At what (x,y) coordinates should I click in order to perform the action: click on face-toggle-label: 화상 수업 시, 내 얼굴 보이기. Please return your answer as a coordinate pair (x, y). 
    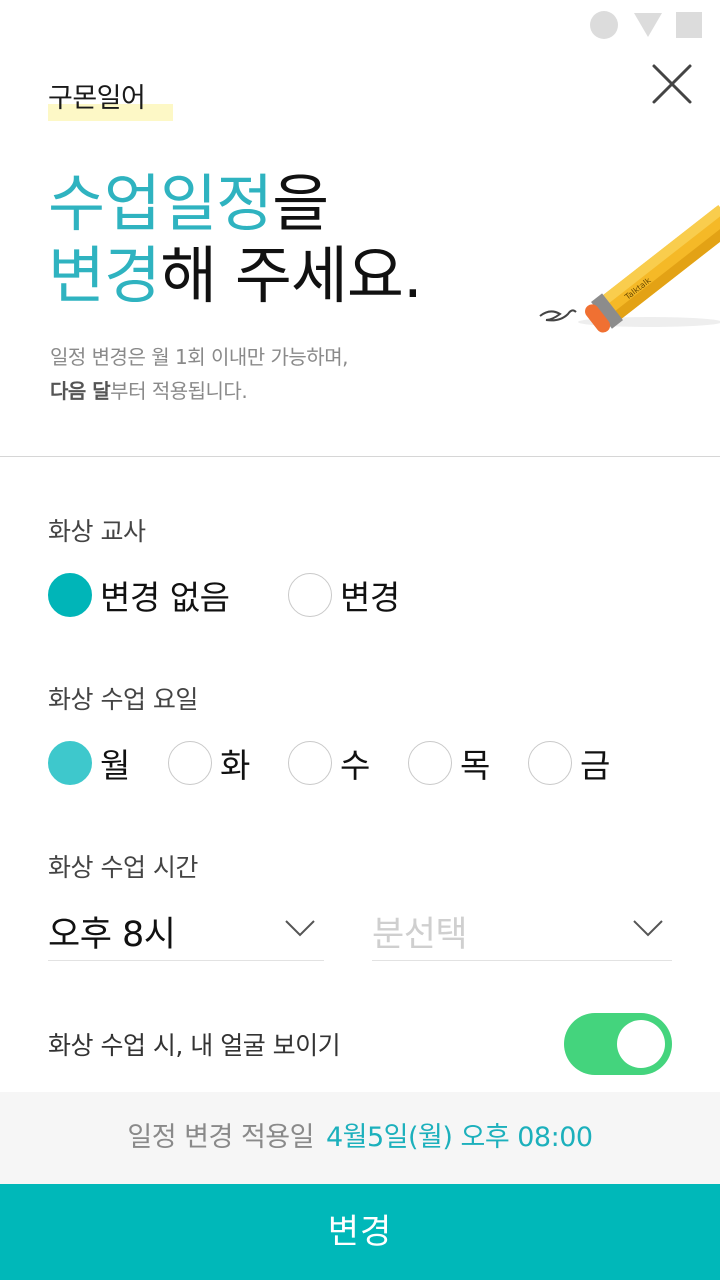
    Looking at the image, I should click on (194, 1045).